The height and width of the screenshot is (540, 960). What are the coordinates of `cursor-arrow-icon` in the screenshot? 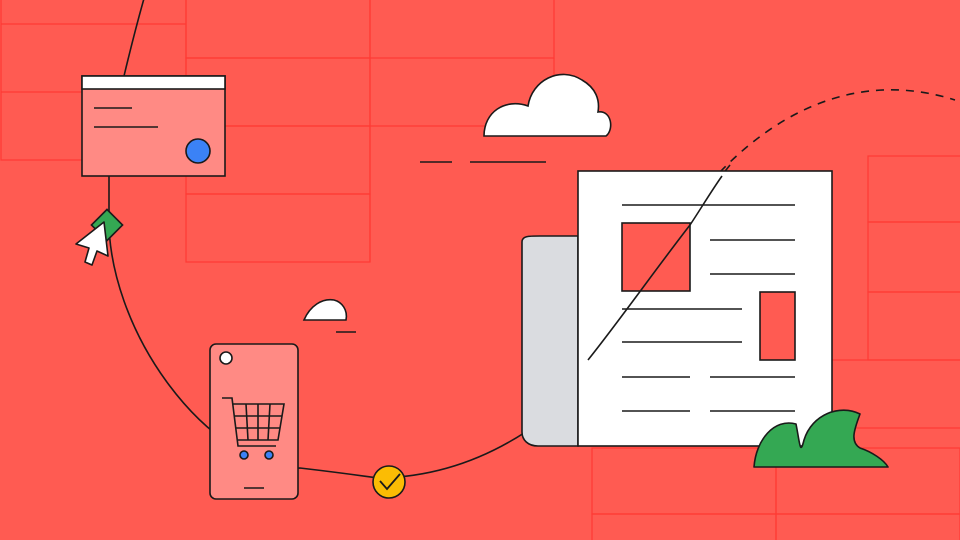 It's located at (92, 243).